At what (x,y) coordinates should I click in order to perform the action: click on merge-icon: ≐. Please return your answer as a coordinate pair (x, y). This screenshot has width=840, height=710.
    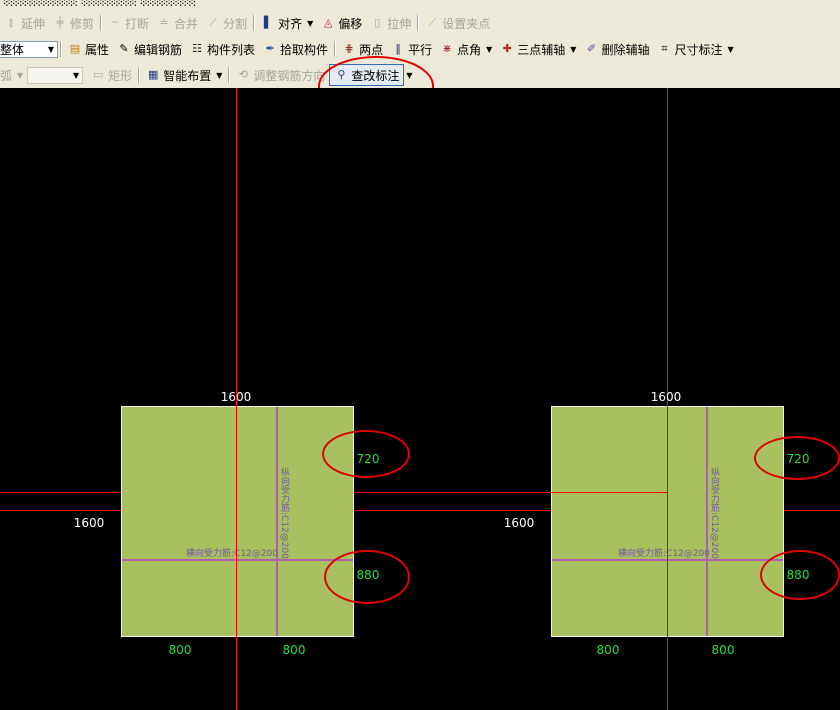
    Looking at the image, I should click on (164, 22).